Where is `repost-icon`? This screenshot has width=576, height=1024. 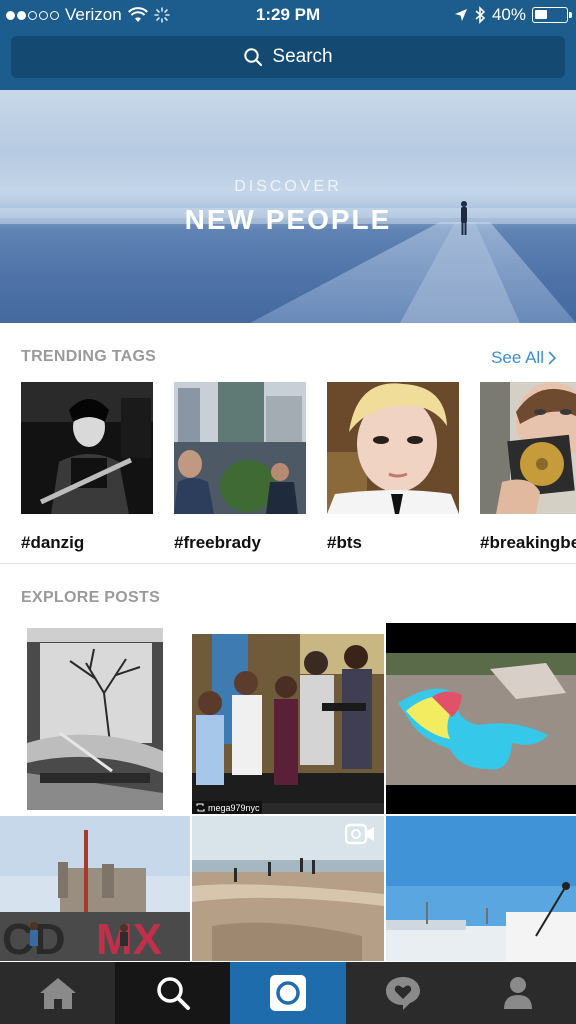
repost-icon is located at coordinates (200, 807).